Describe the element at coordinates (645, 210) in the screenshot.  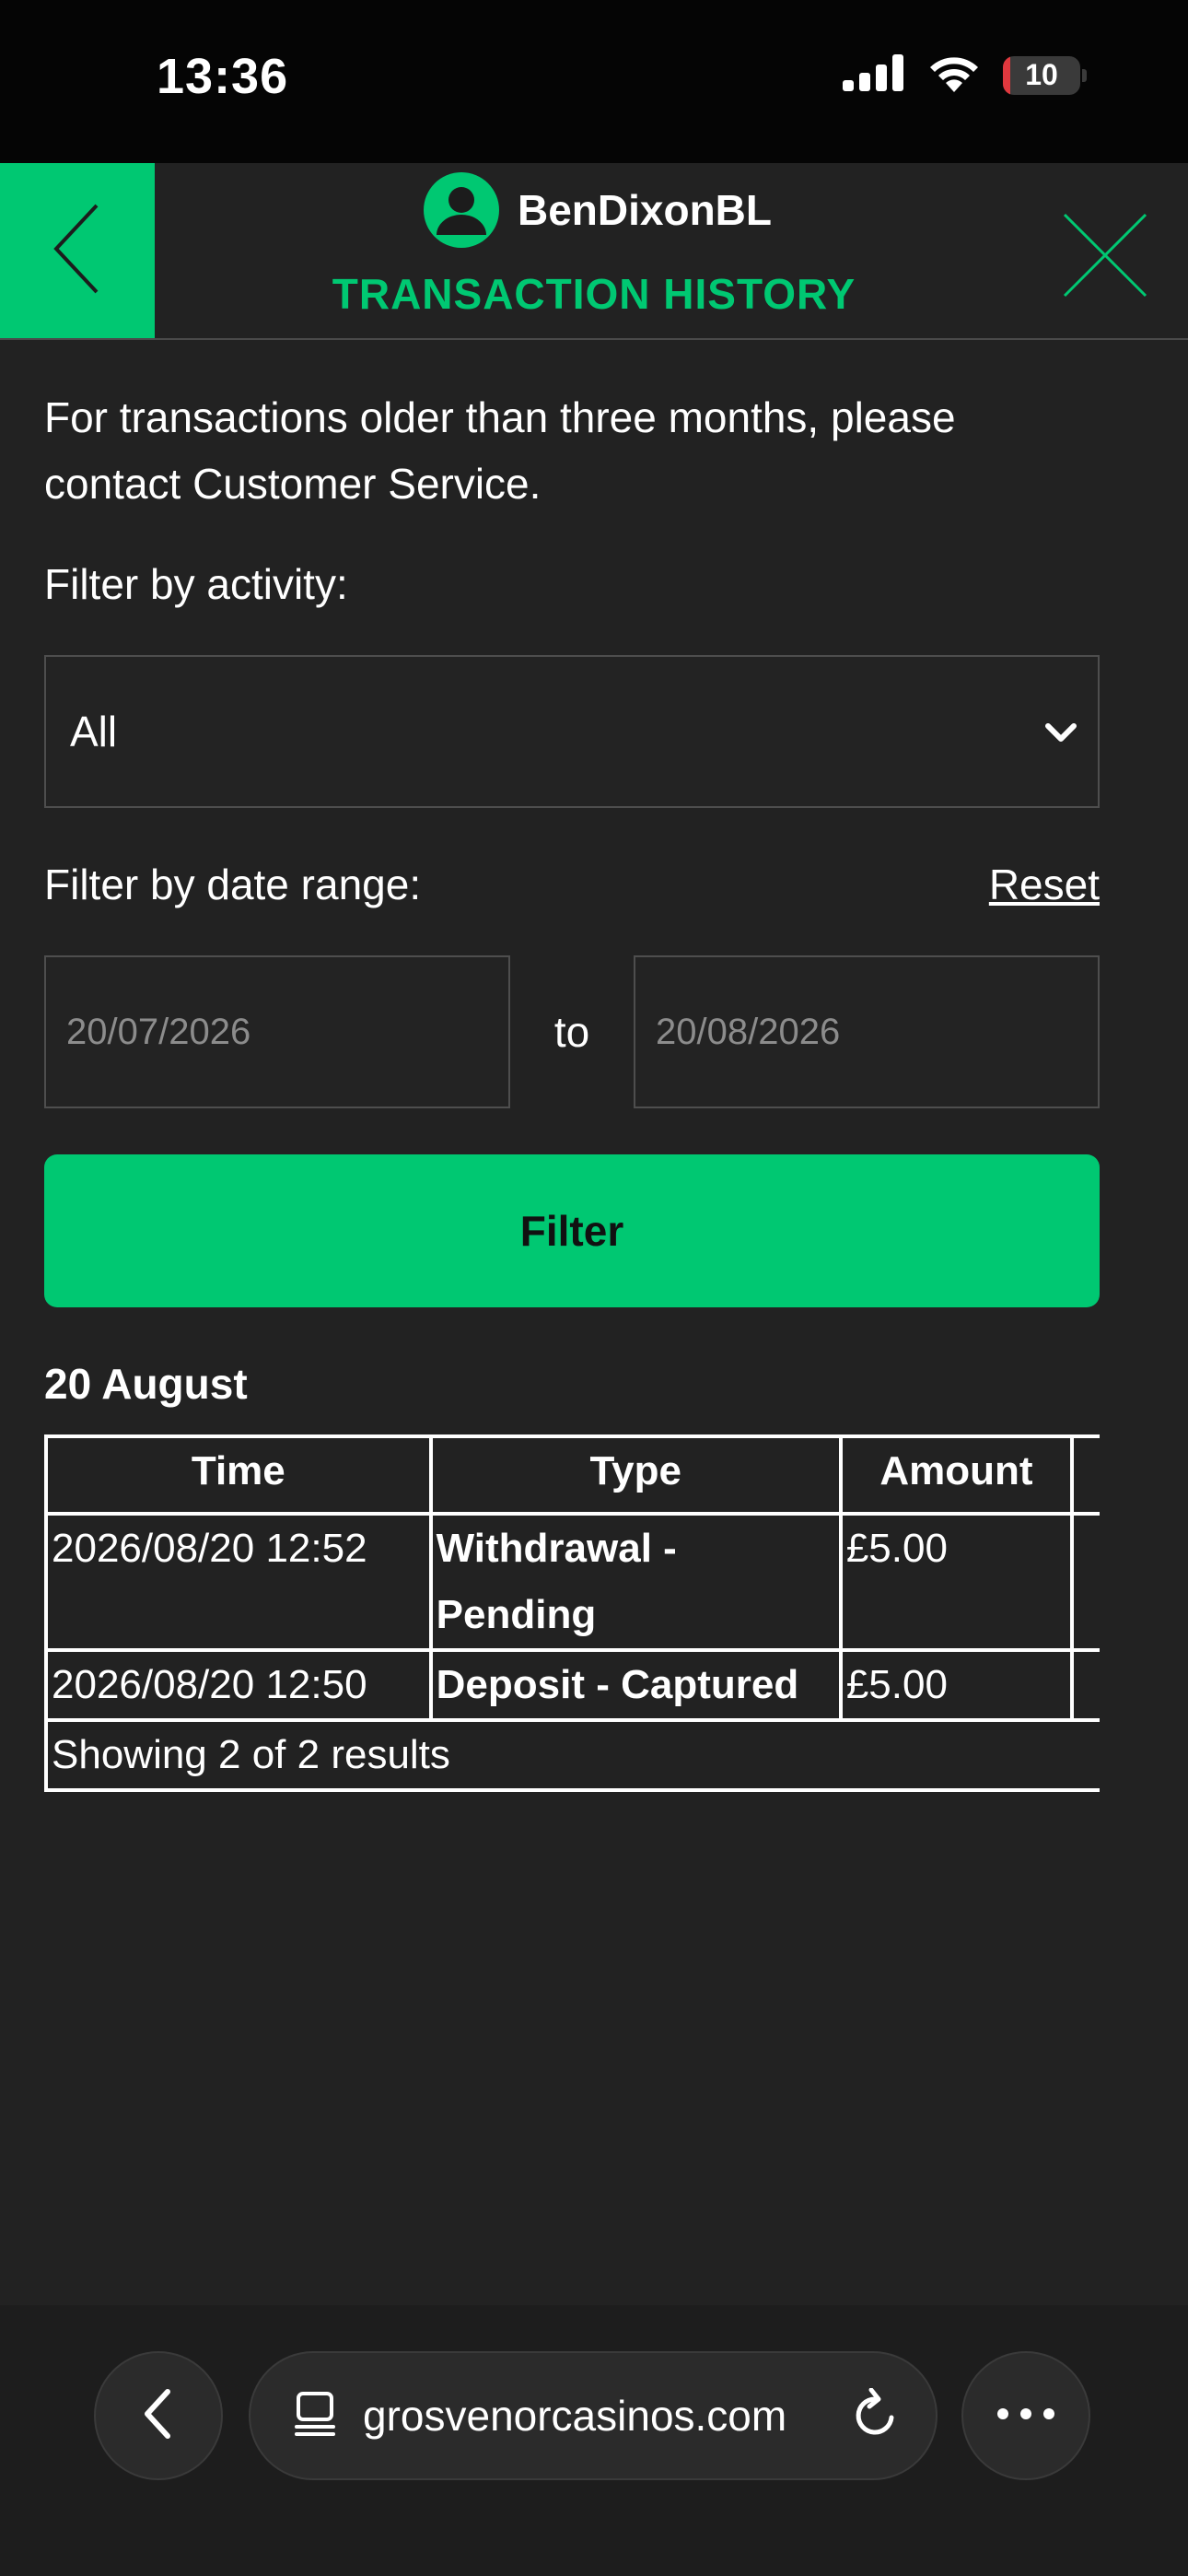
I see `username: BenDixonBL` at that location.